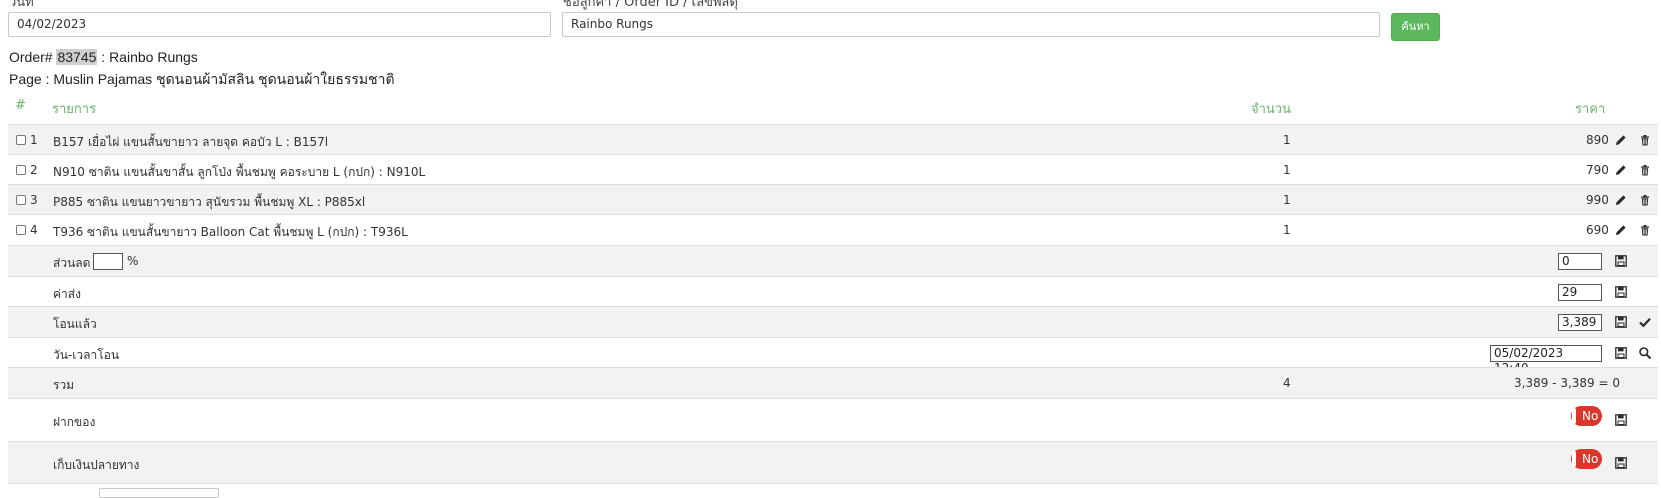  I want to click on deposit-row: ฝากของ No, so click(833, 419).